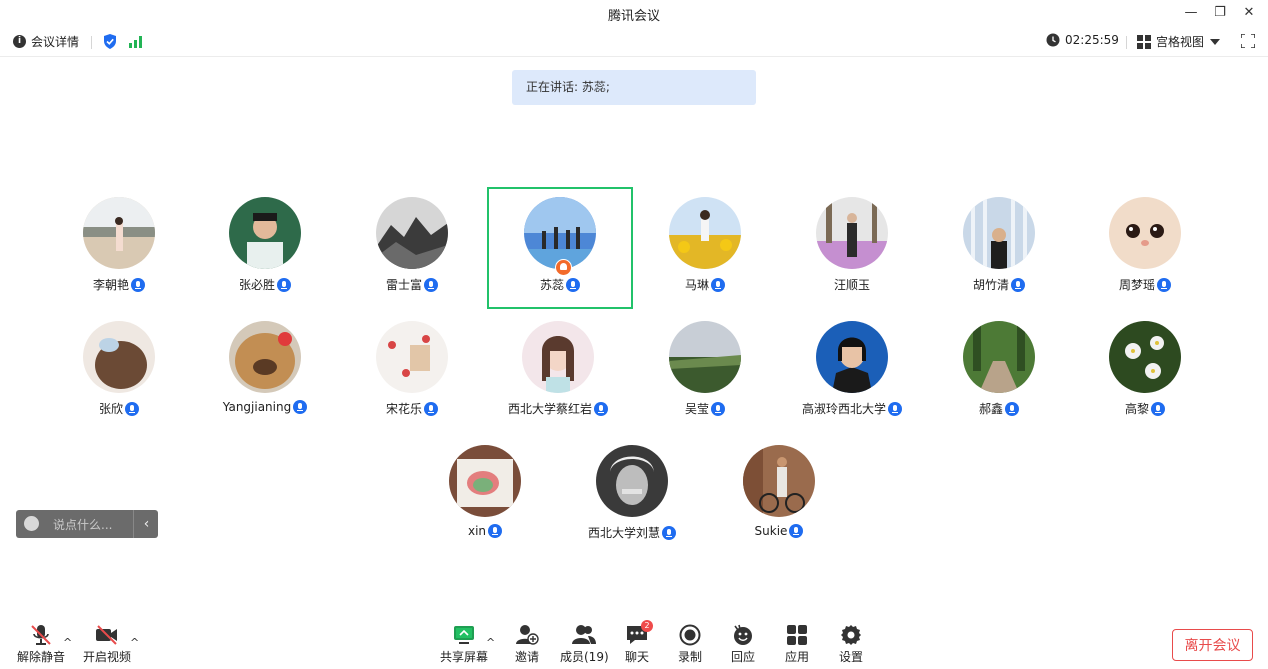 This screenshot has height=669, width=1268. I want to click on share-screen-button: 共享屏幕, so click(464, 644).